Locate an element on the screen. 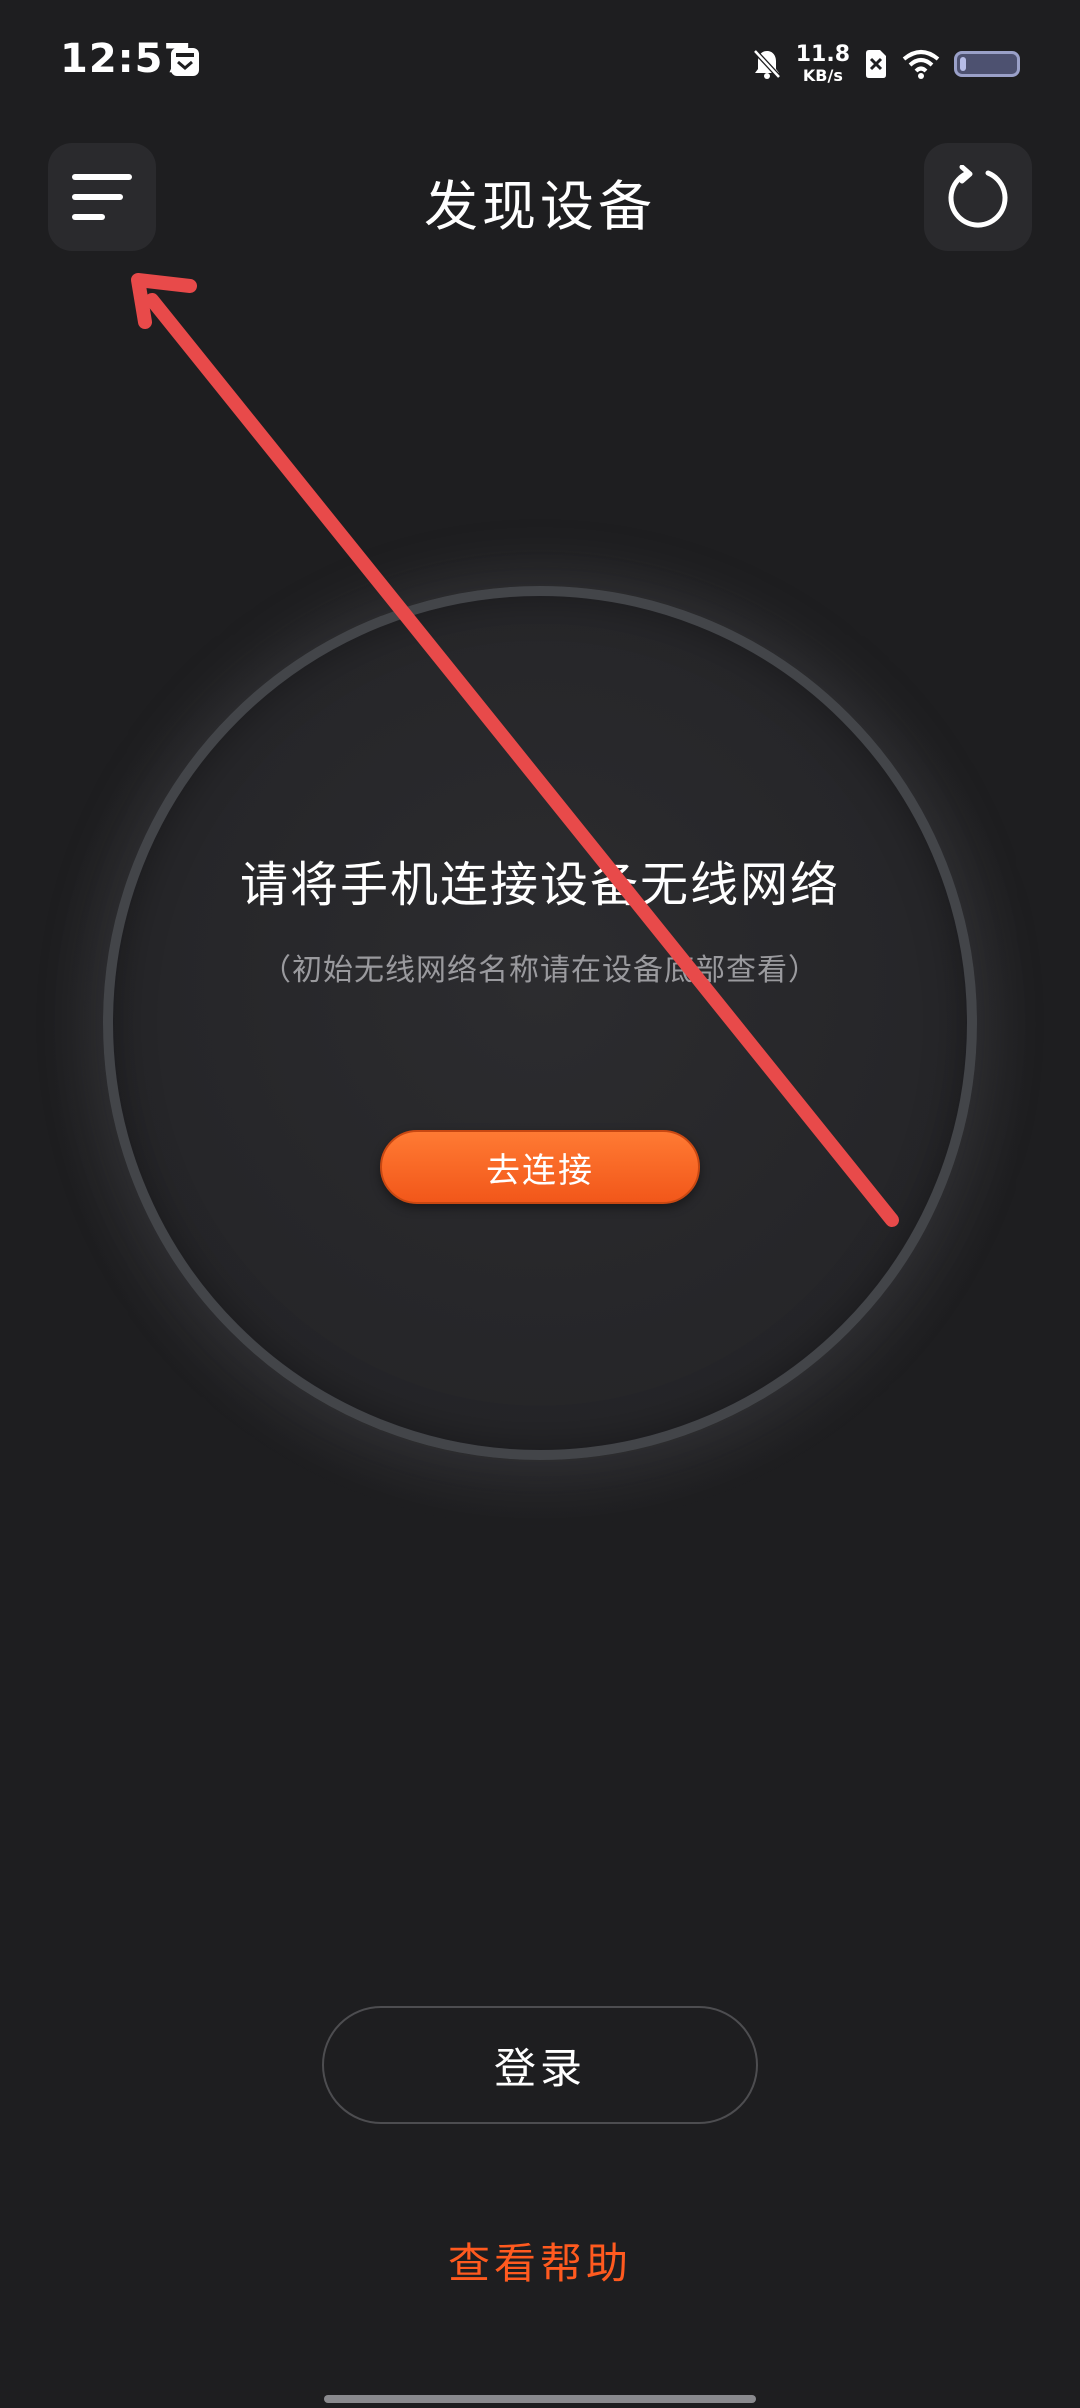 The image size is (1080, 2408). refresh-icon is located at coordinates (978, 196).